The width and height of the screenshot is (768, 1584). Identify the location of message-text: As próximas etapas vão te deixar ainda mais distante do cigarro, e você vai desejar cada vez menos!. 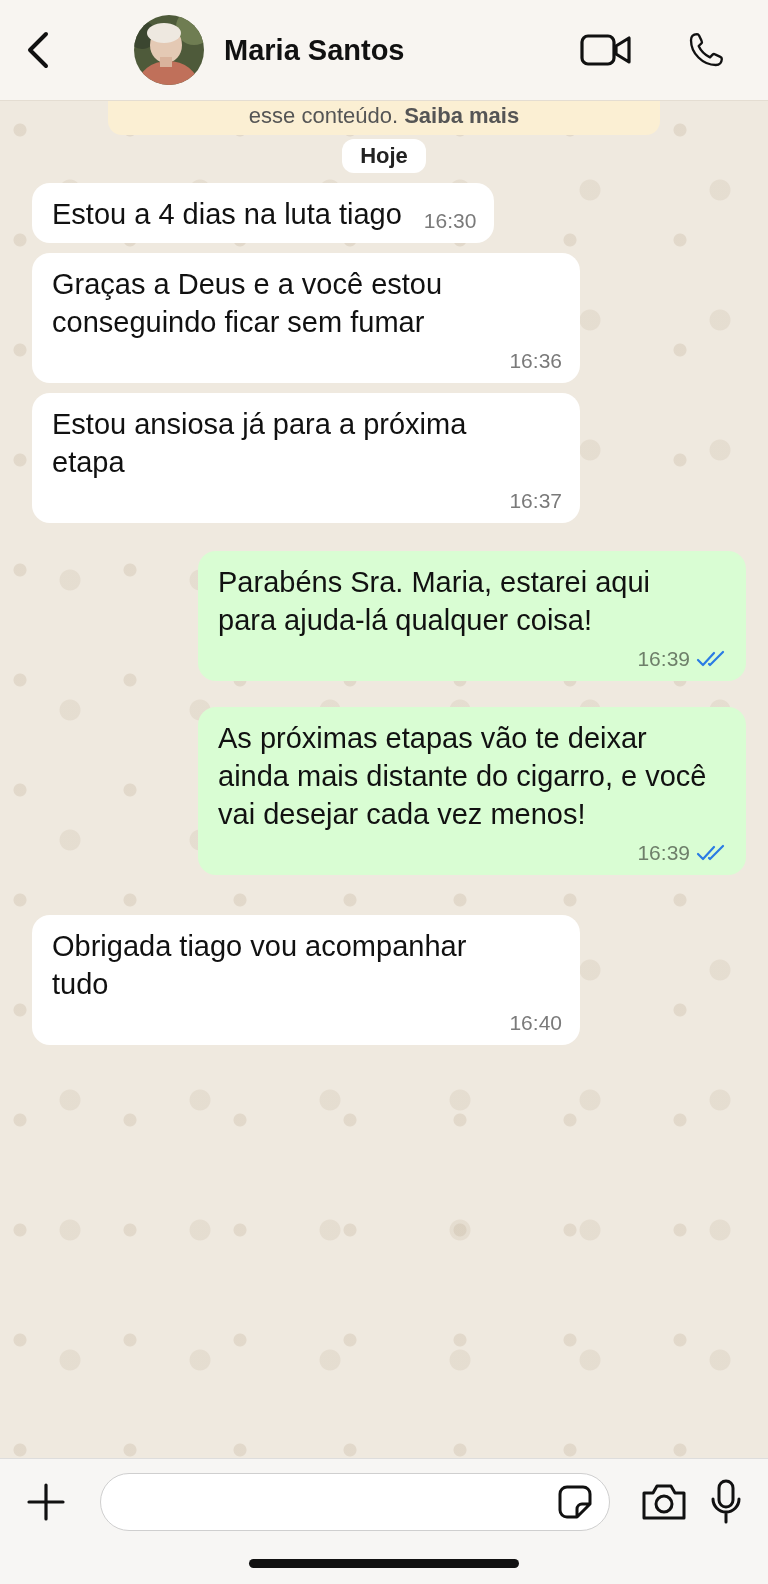
(463, 776).